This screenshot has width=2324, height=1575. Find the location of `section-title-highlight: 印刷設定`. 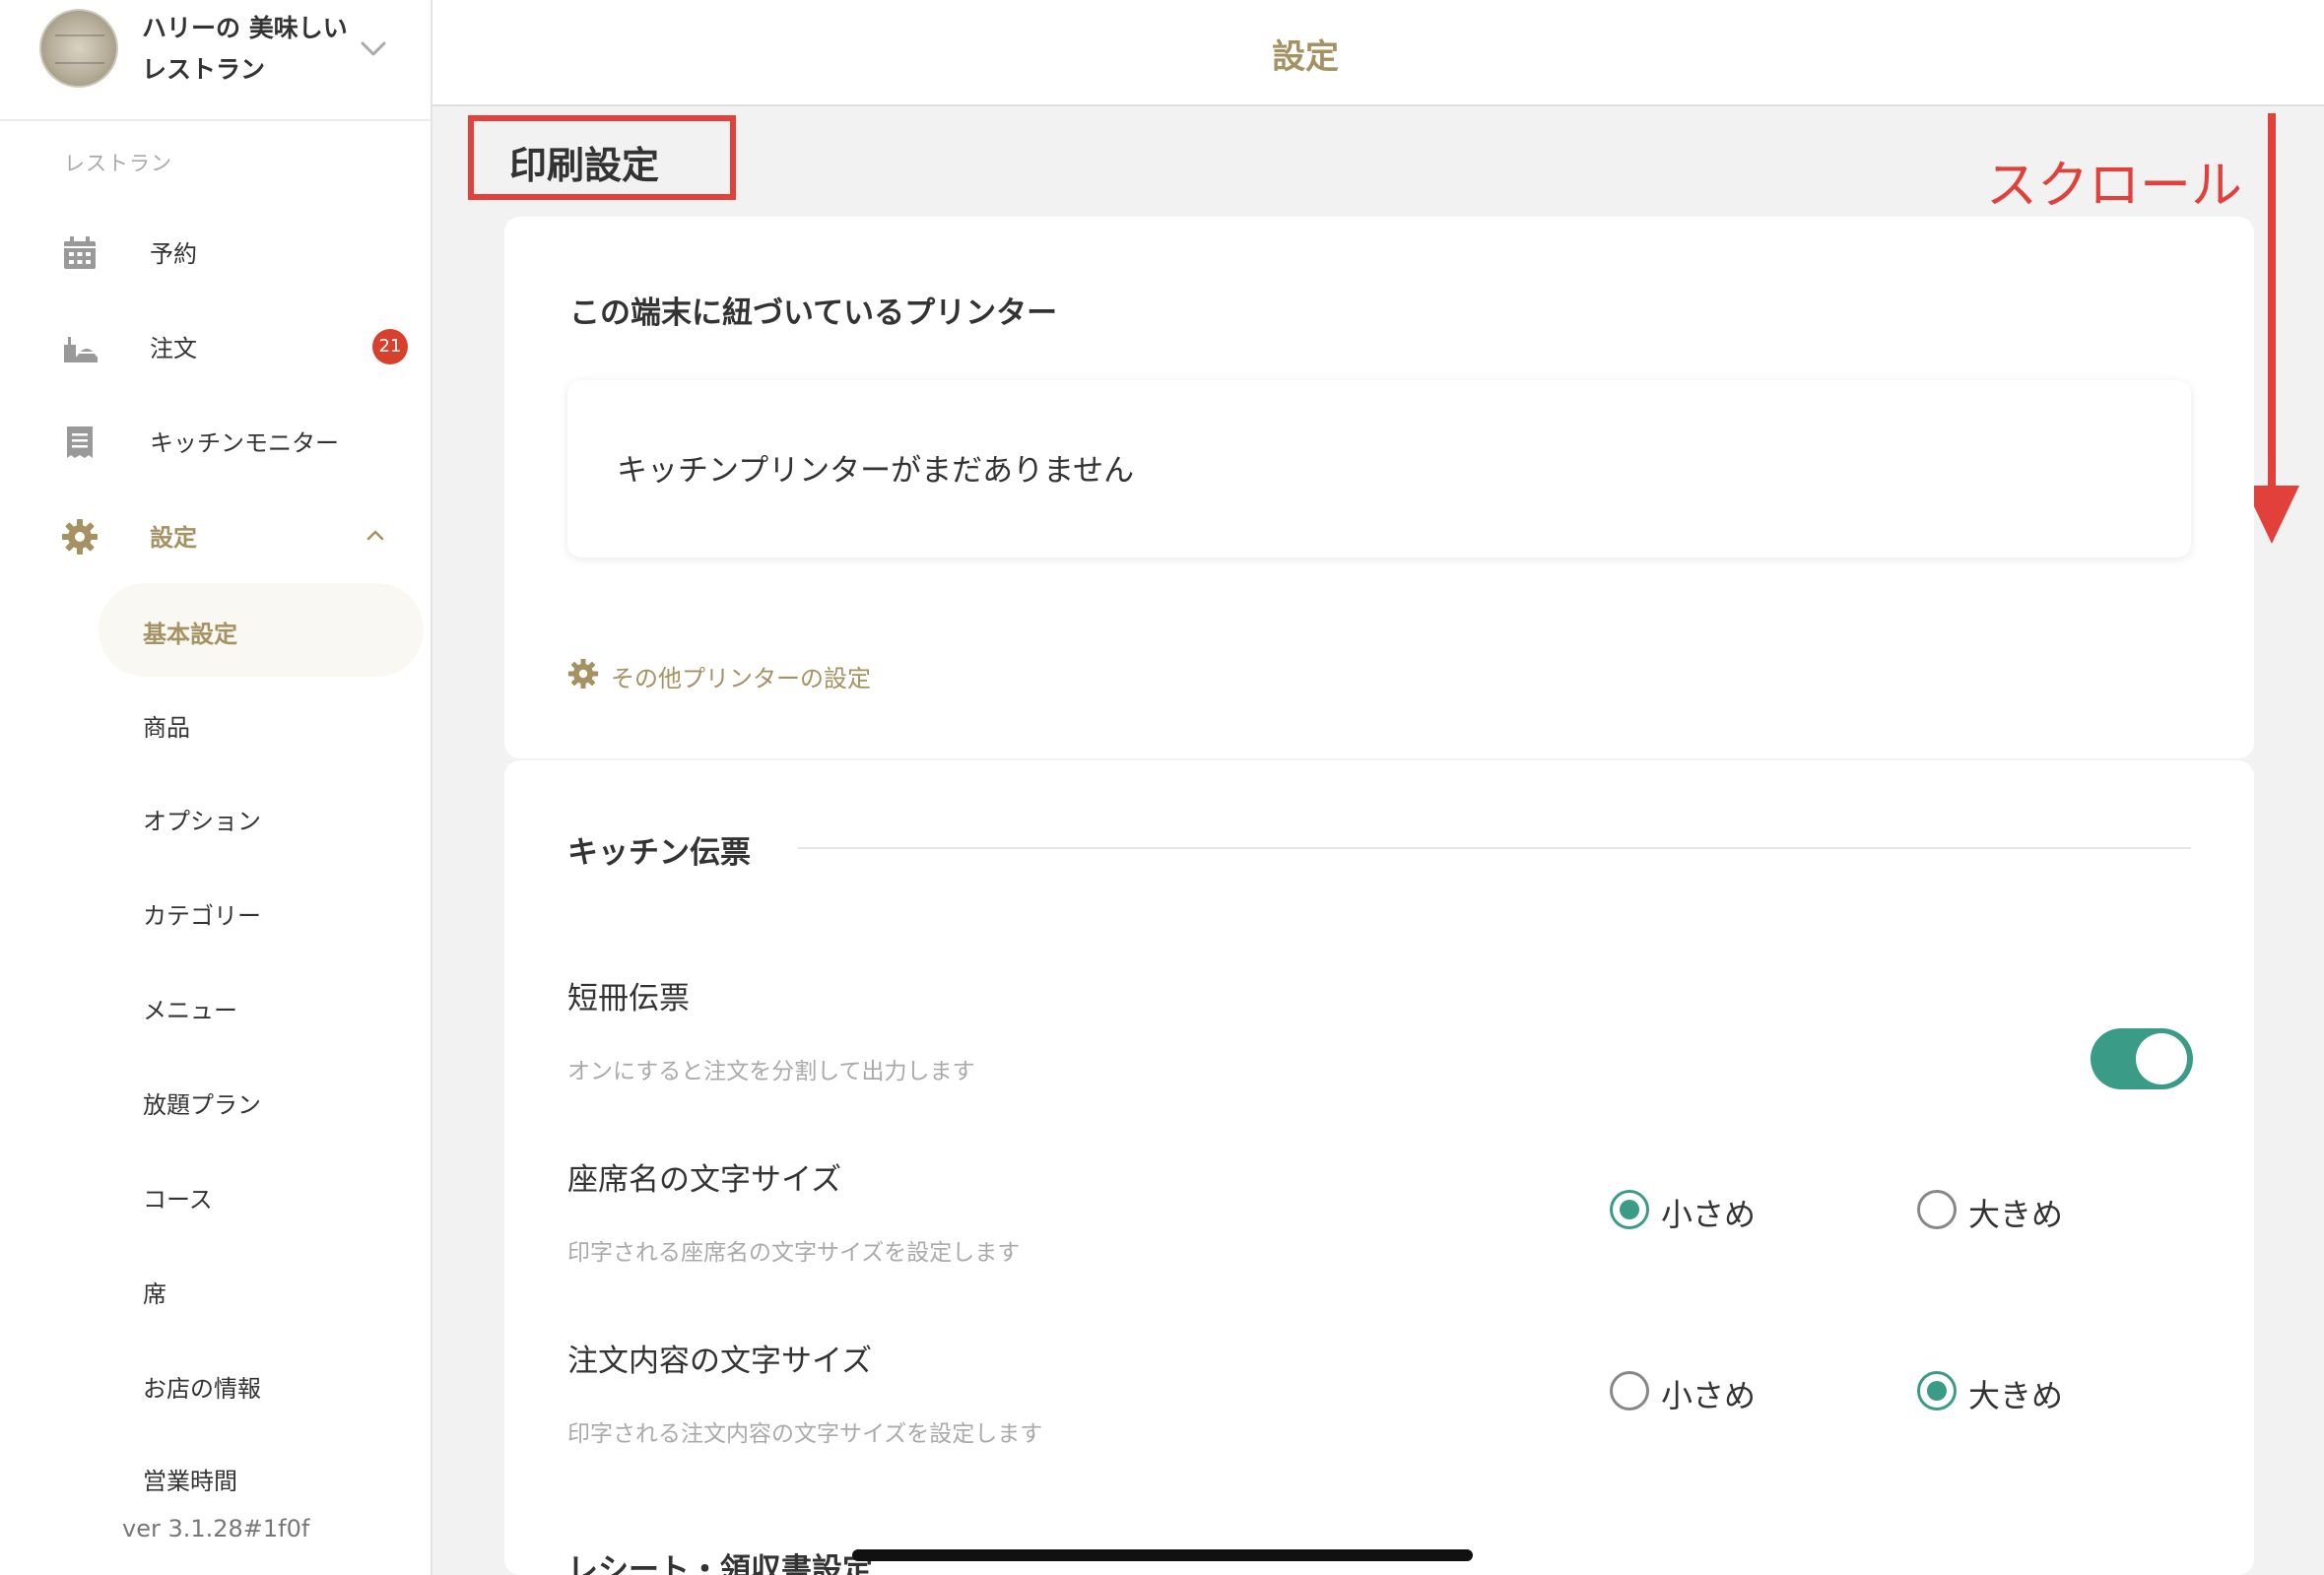

section-title-highlight: 印刷設定 is located at coordinates (602, 157).